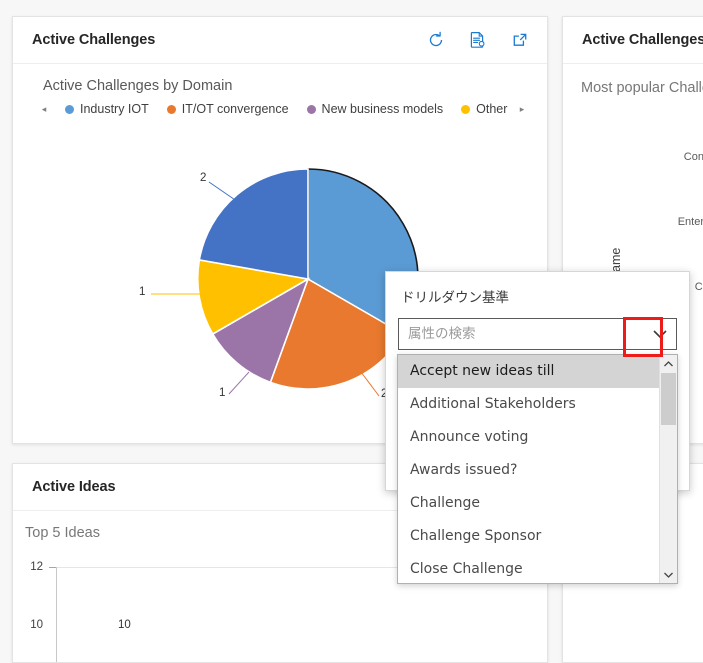  I want to click on legend-item-it-ot-convergence: IT/OT convergence, so click(227, 109).